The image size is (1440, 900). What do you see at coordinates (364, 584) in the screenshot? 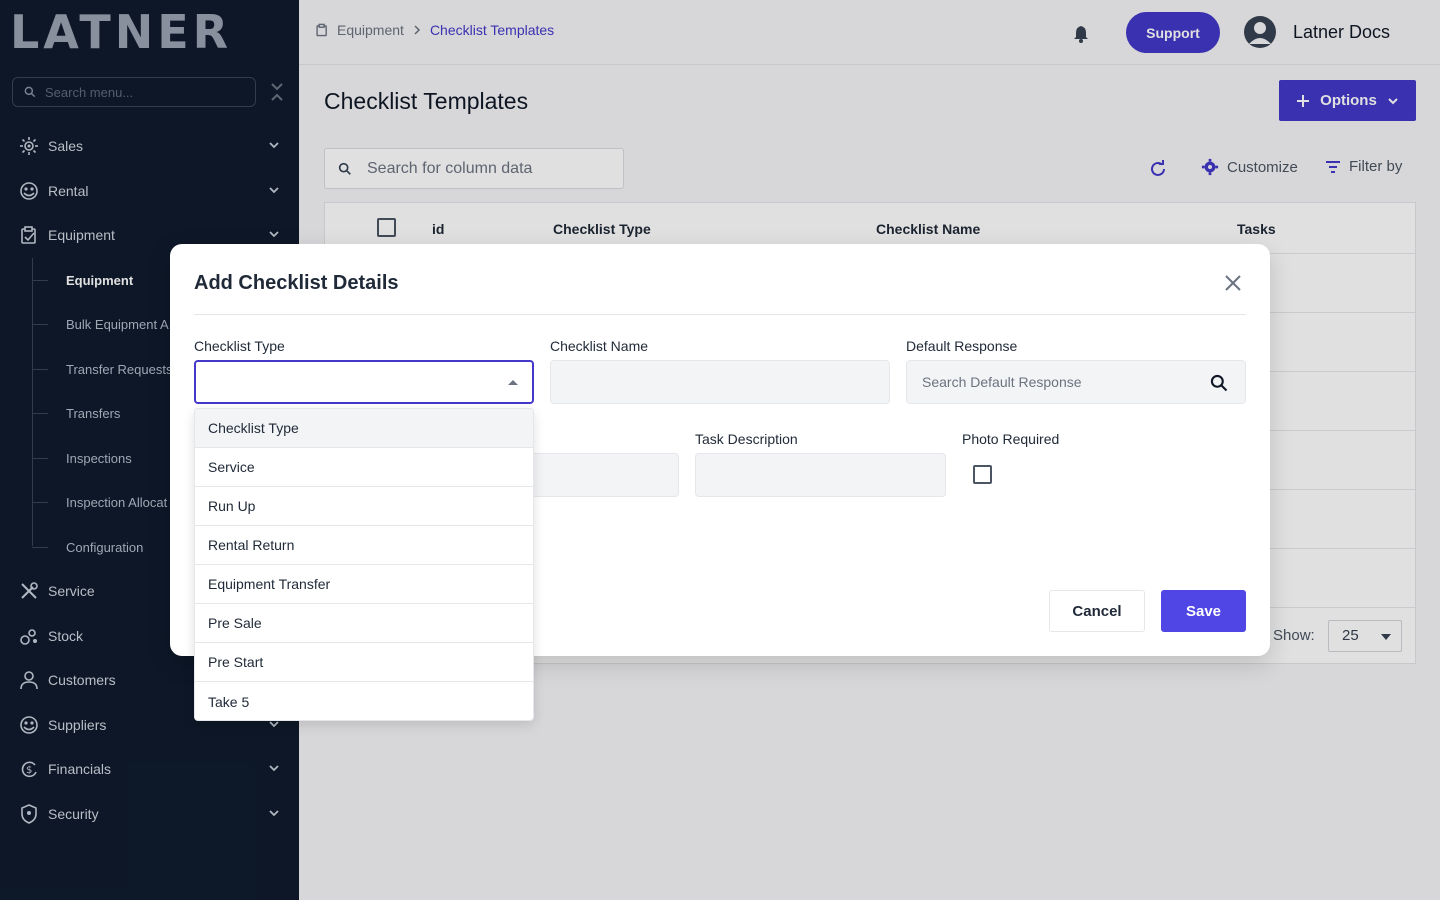
I see `dropdown-option: Equipment Transfer` at bounding box center [364, 584].